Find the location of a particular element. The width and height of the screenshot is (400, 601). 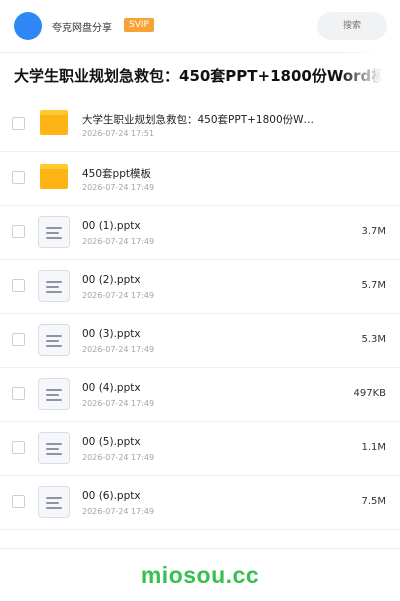

item-size: 5.7M is located at coordinates (373, 285).